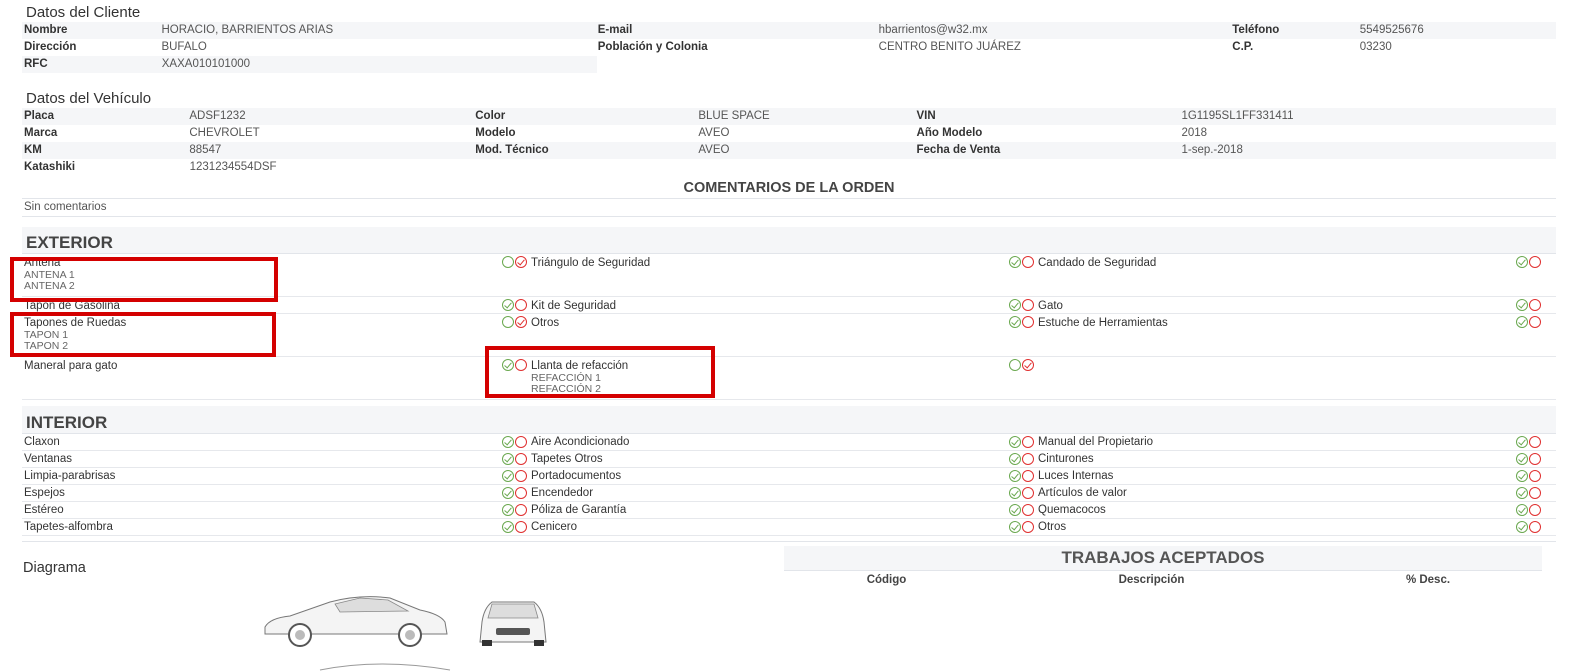 The width and height of the screenshot is (1582, 672). What do you see at coordinates (789, 243) in the screenshot?
I see `exterior-title: EXTERIOR` at bounding box center [789, 243].